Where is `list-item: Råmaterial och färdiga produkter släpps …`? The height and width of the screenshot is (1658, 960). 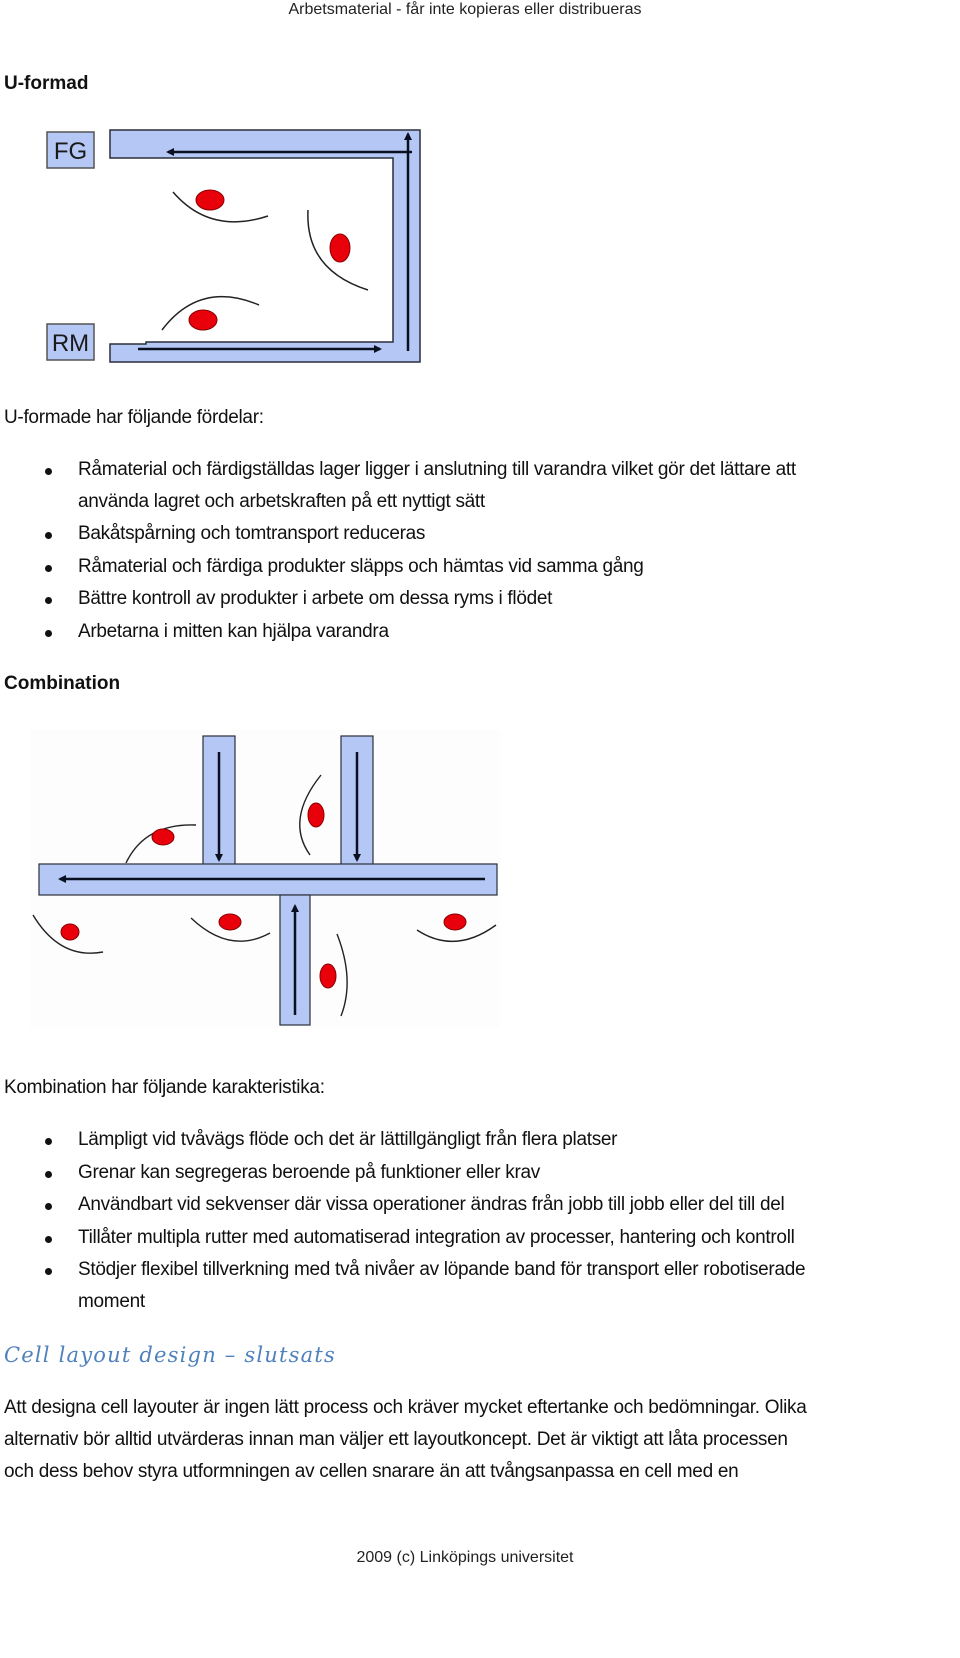 list-item: Råmaterial och färdiga produkter släpps … is located at coordinates (398, 571).